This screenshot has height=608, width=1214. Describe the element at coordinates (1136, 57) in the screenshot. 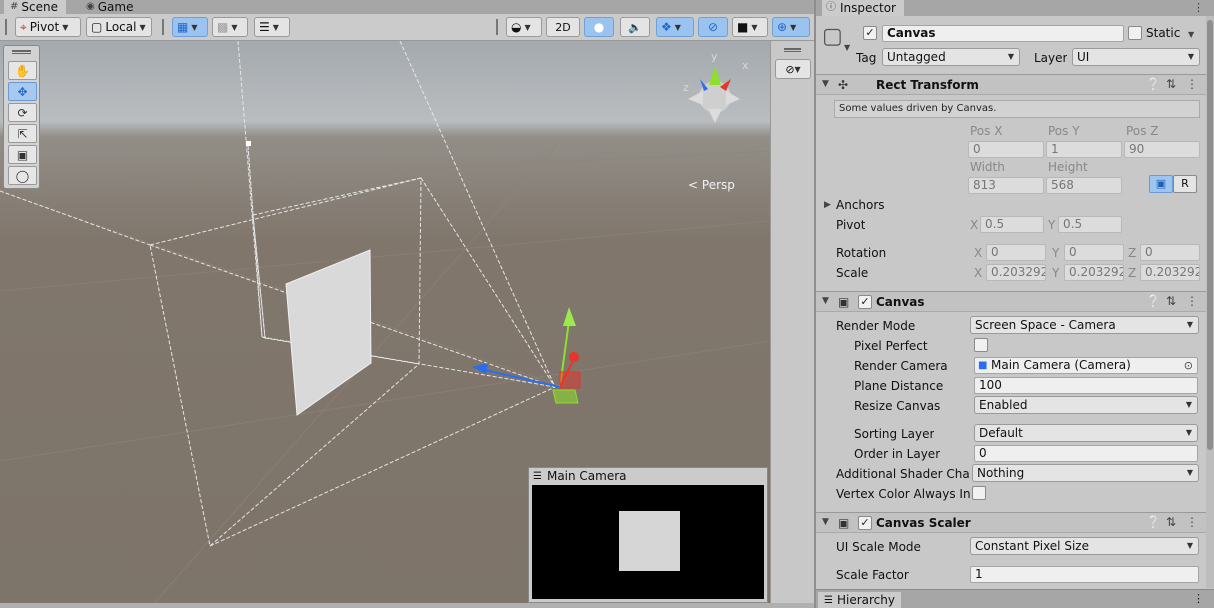

I see `layer-dropdown: UI` at that location.